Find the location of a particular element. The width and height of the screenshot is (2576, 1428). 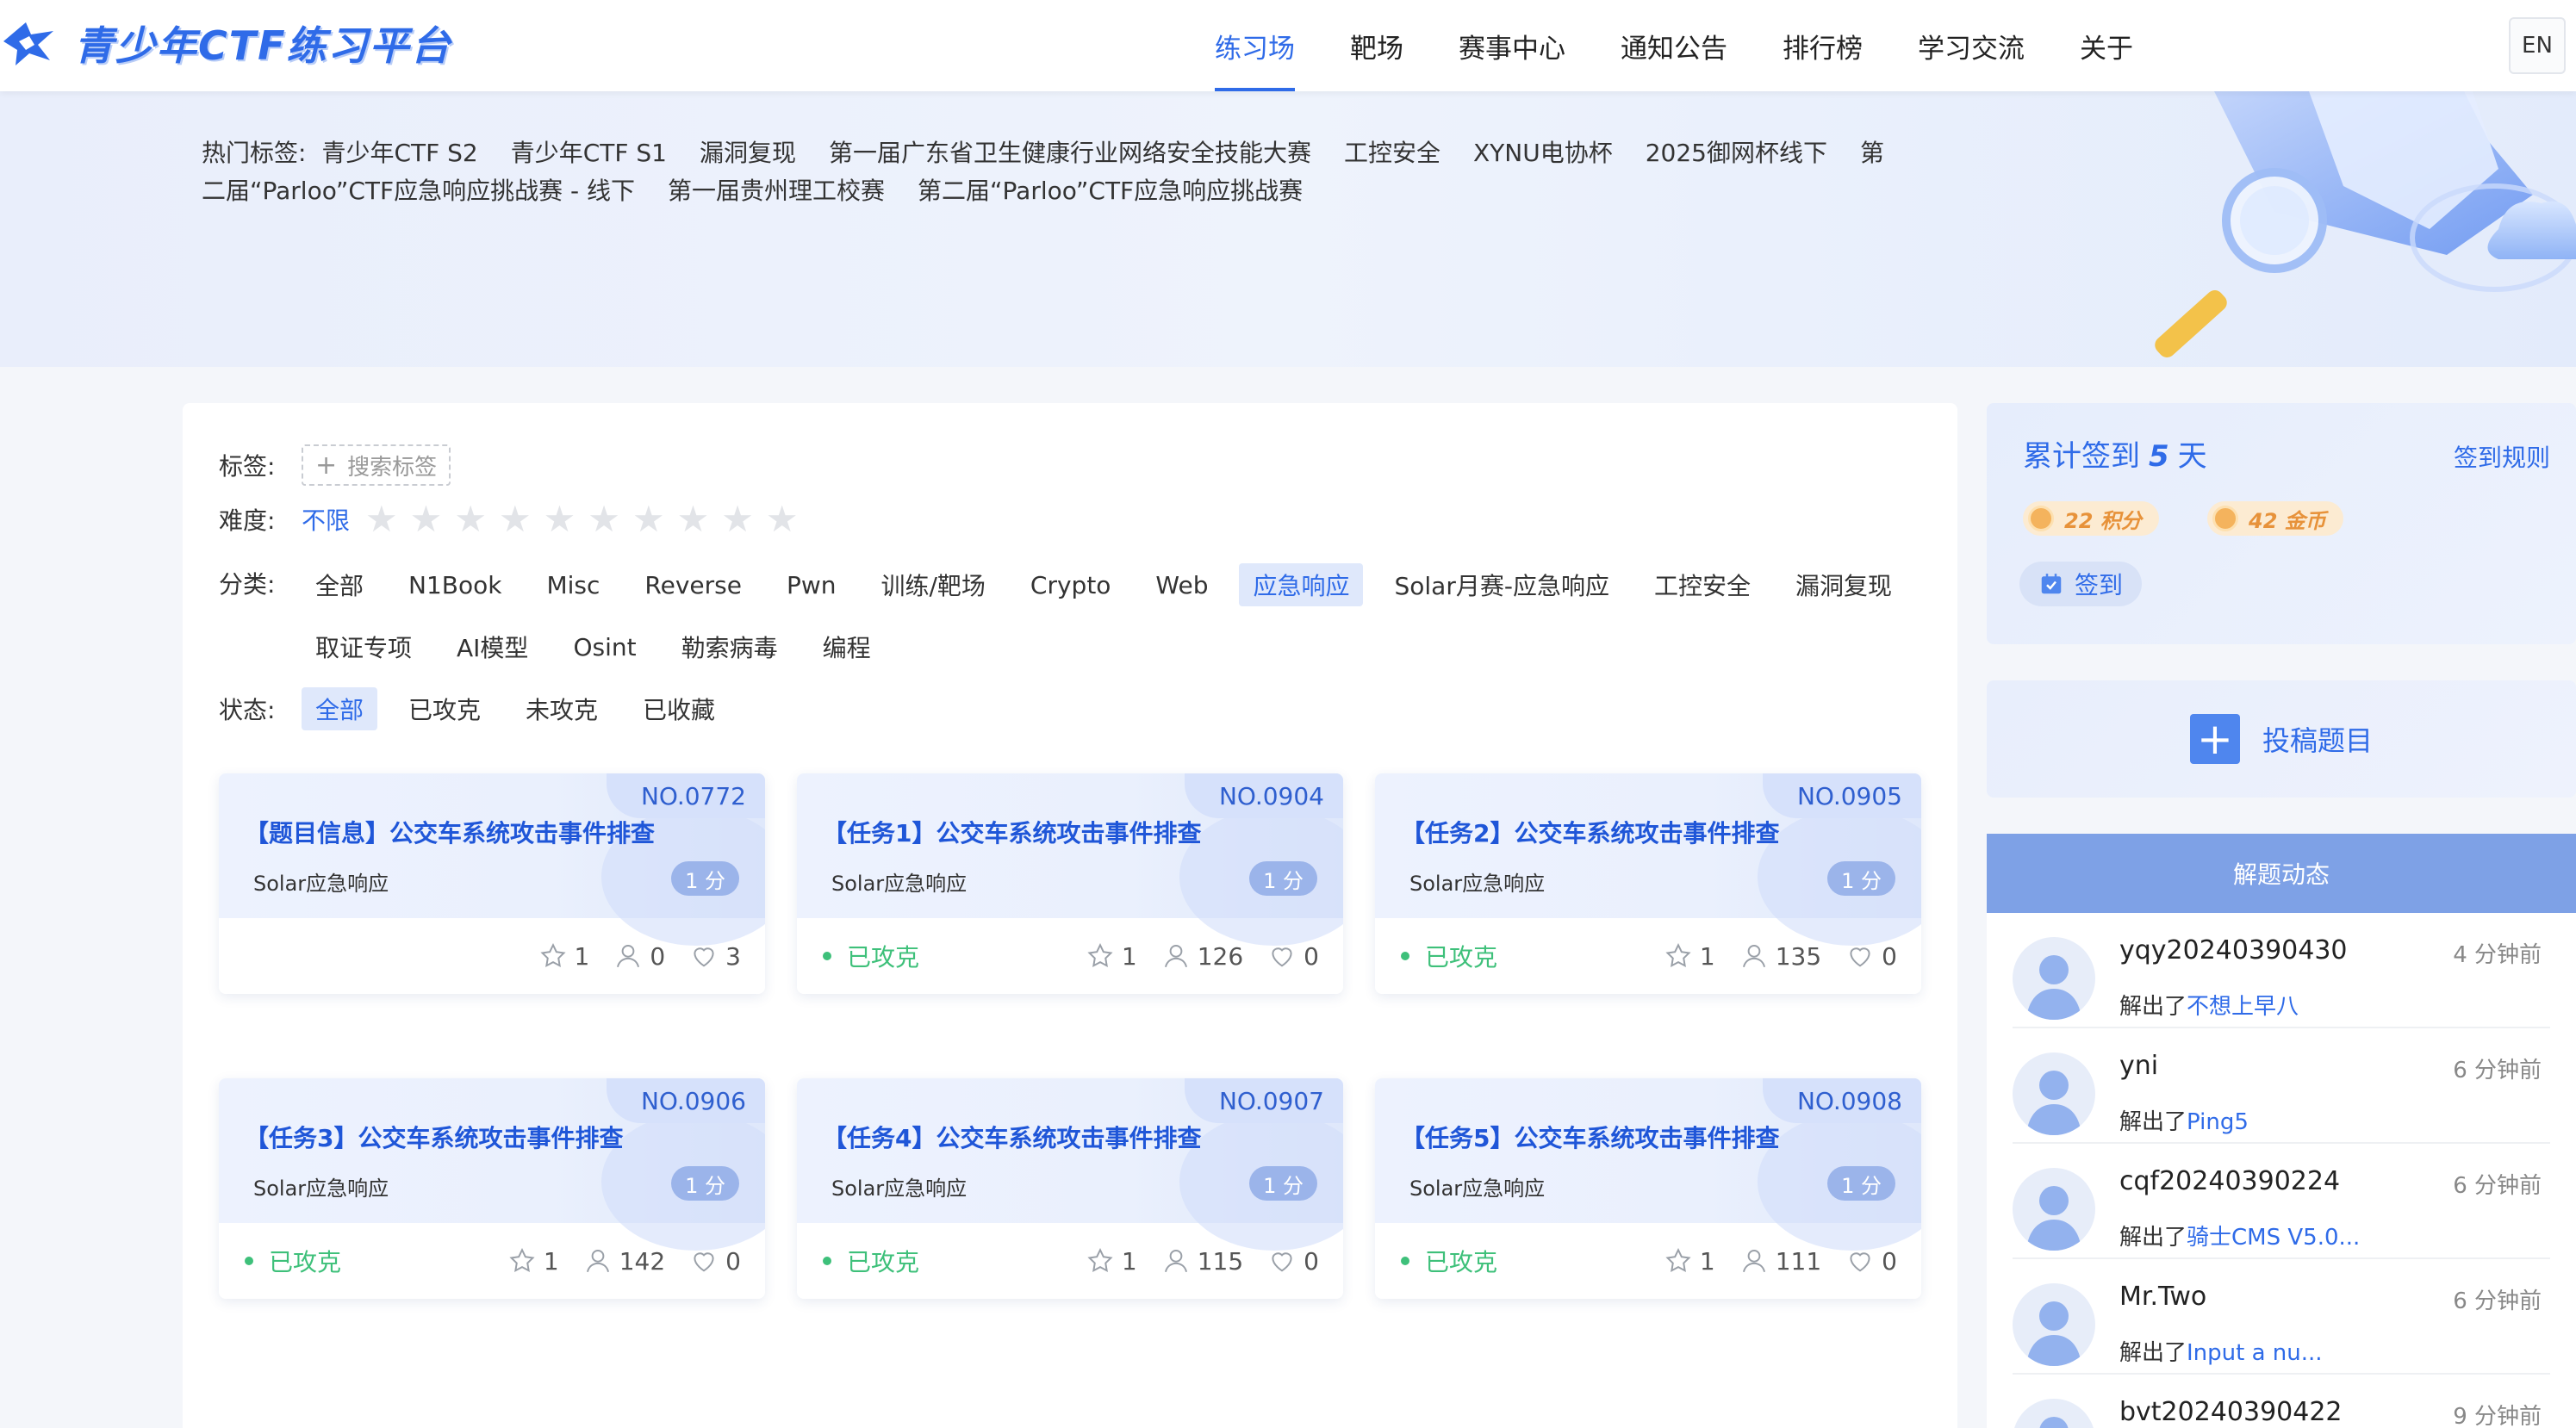

tag-search-button: + 搜索标签 is located at coordinates (377, 465).